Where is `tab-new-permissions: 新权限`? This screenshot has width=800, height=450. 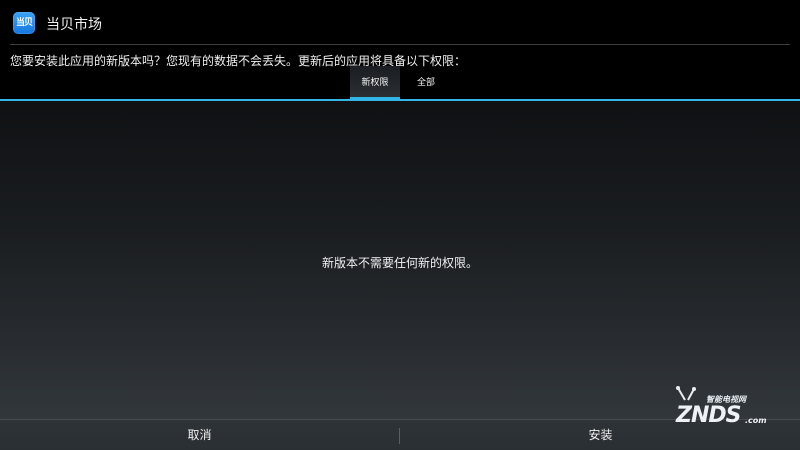 tab-new-permissions: 新权限 is located at coordinates (375, 83).